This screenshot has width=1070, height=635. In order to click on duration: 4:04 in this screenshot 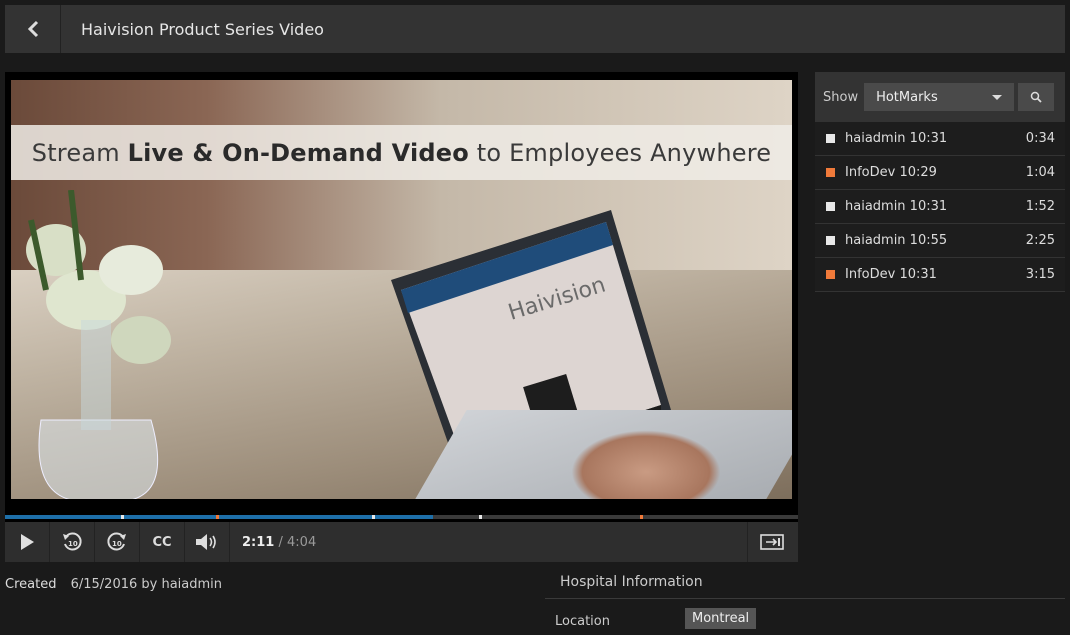, I will do `click(302, 542)`.